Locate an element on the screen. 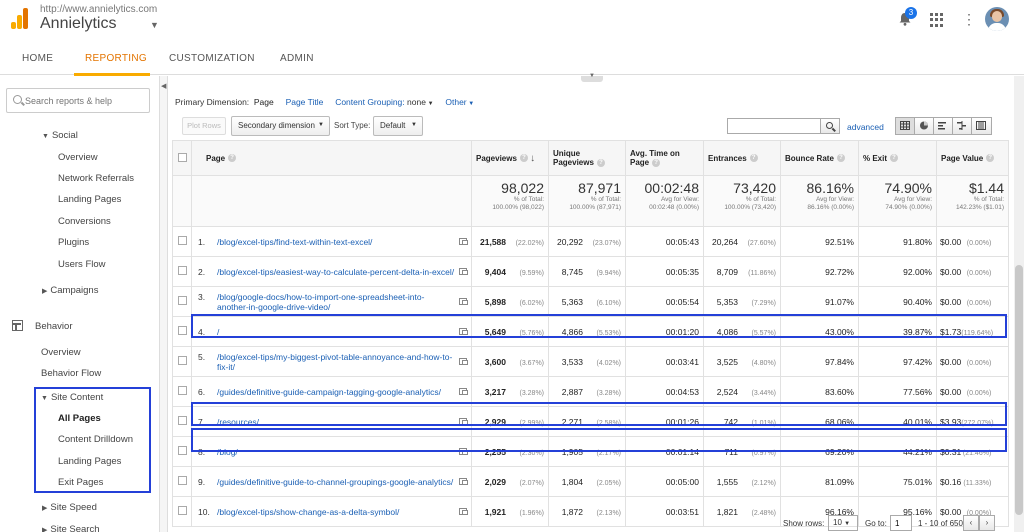 Image resolution: width=1024 pixels, height=532 pixels. select-all-checkbox is located at coordinates (182, 157).